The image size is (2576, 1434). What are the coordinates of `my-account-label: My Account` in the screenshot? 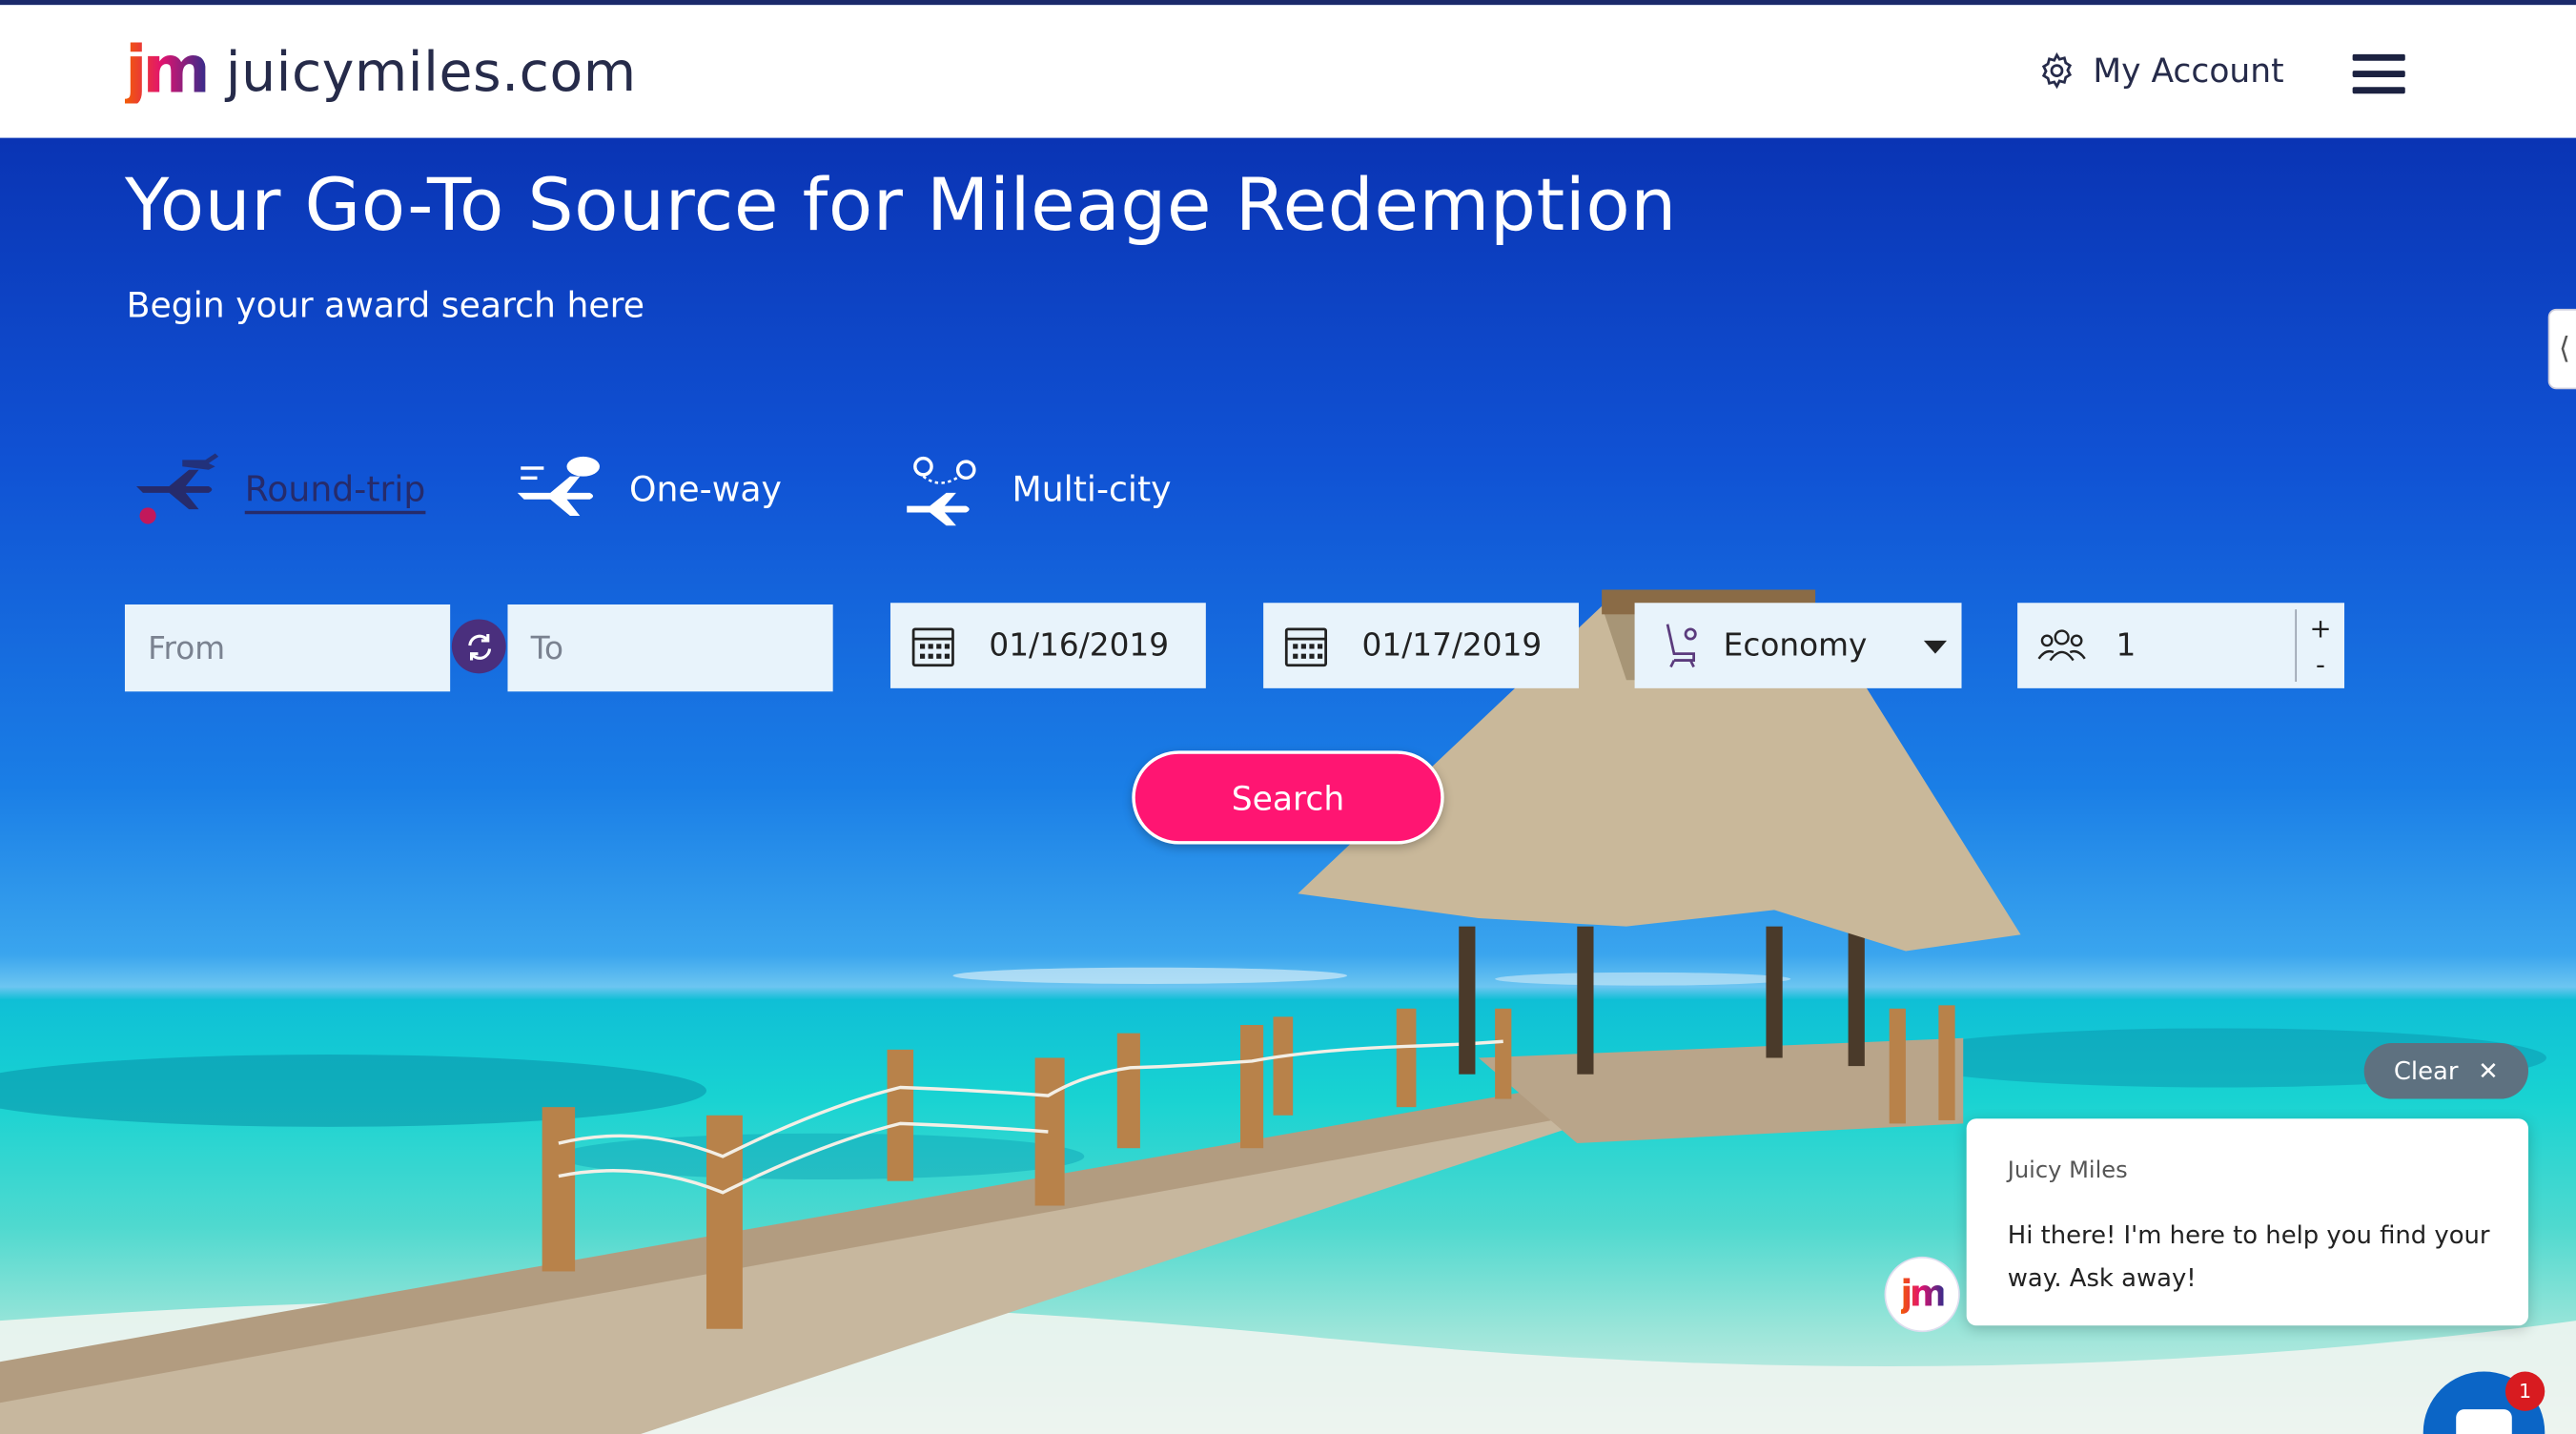 It's located at (2188, 71).